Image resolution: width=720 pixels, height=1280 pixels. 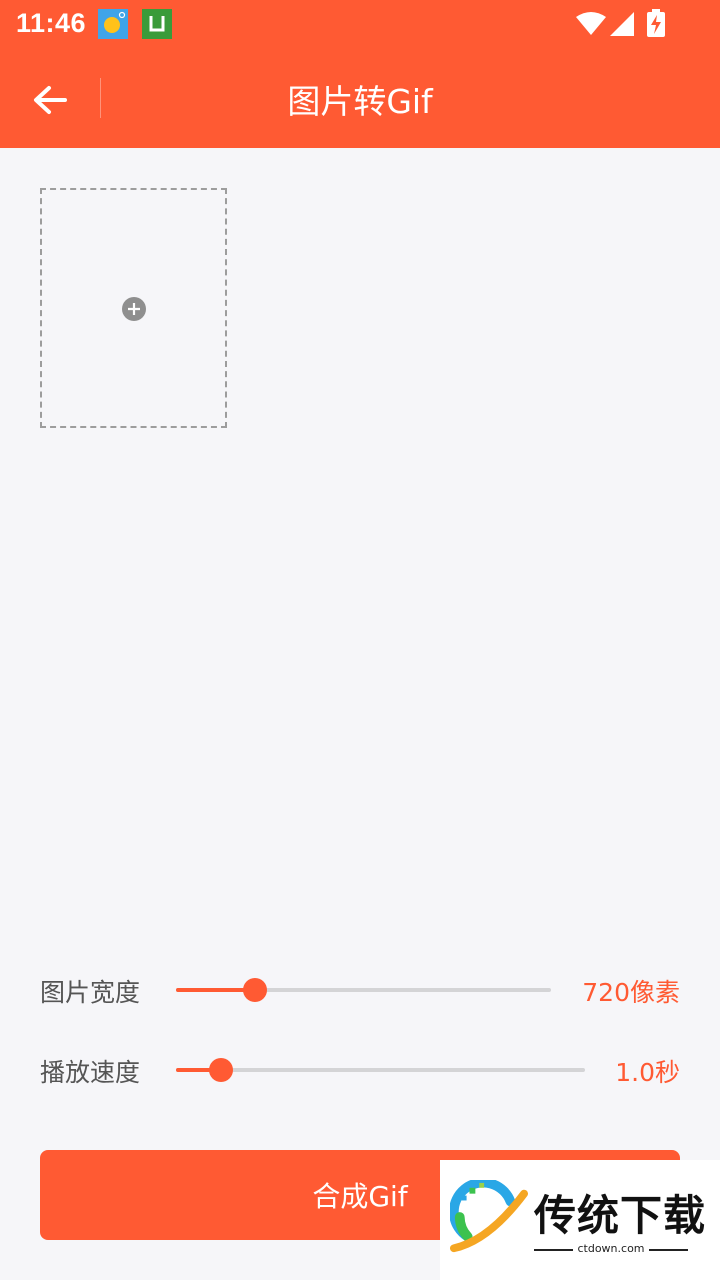 I want to click on status-time: 11:46, so click(x=51, y=23).